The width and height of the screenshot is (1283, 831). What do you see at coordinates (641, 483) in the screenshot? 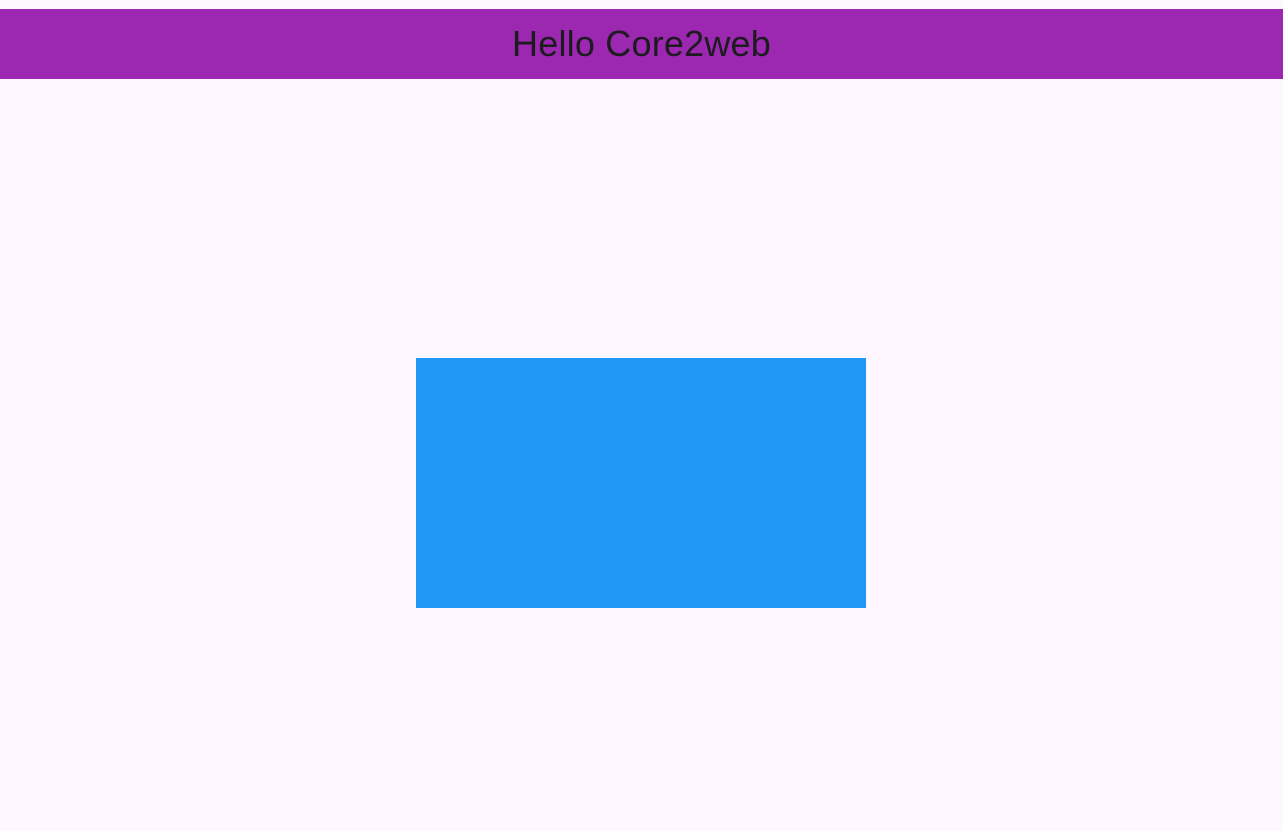
I see `blue-container` at bounding box center [641, 483].